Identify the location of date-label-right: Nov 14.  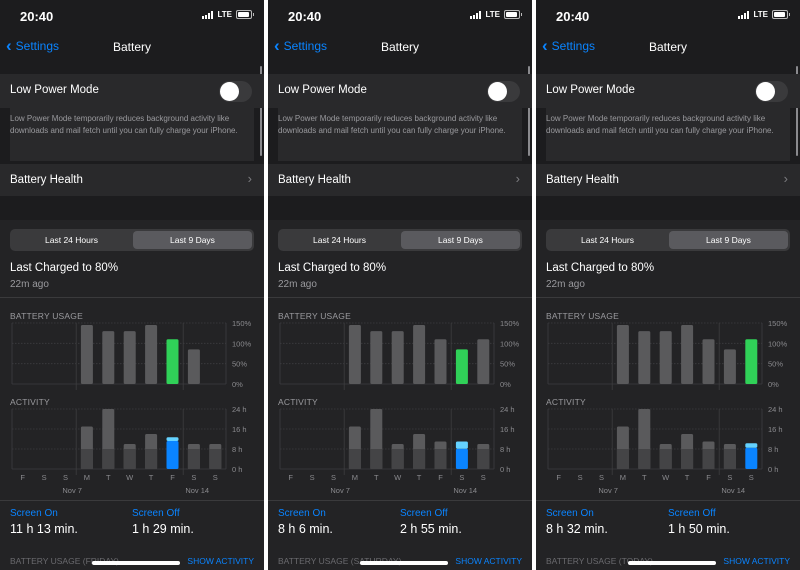
(465, 490).